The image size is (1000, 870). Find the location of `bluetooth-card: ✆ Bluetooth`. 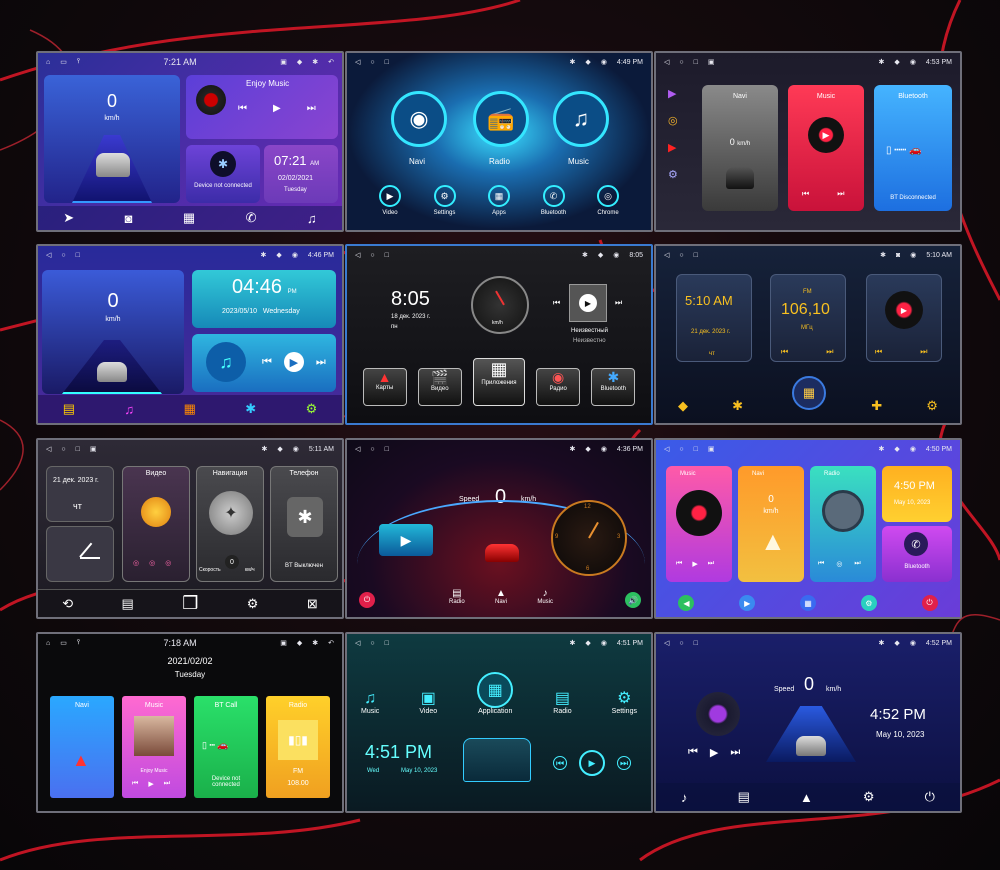

bluetooth-card: ✆ Bluetooth is located at coordinates (917, 554).